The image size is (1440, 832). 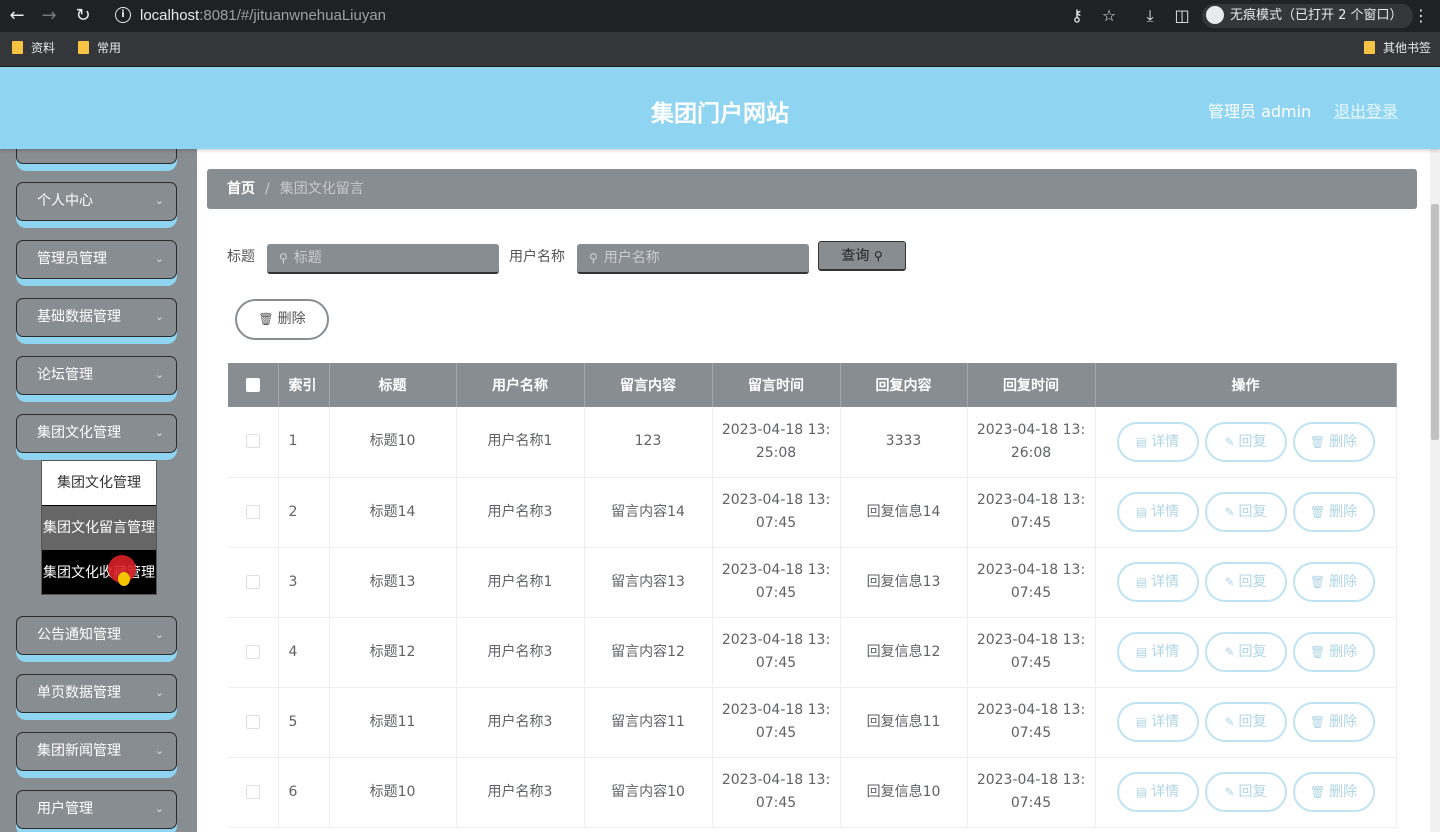 I want to click on other-bookmarks: 其他书签, so click(x=1397, y=48).